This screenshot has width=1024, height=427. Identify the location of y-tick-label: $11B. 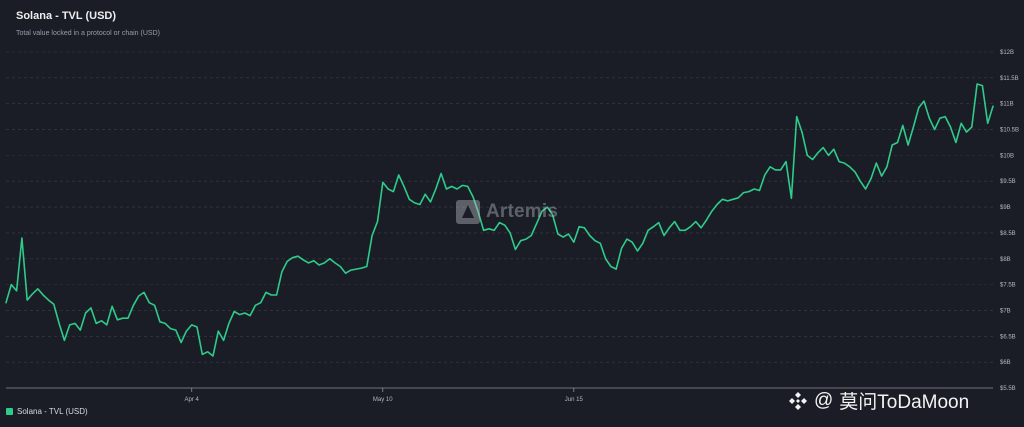
(1007, 105).